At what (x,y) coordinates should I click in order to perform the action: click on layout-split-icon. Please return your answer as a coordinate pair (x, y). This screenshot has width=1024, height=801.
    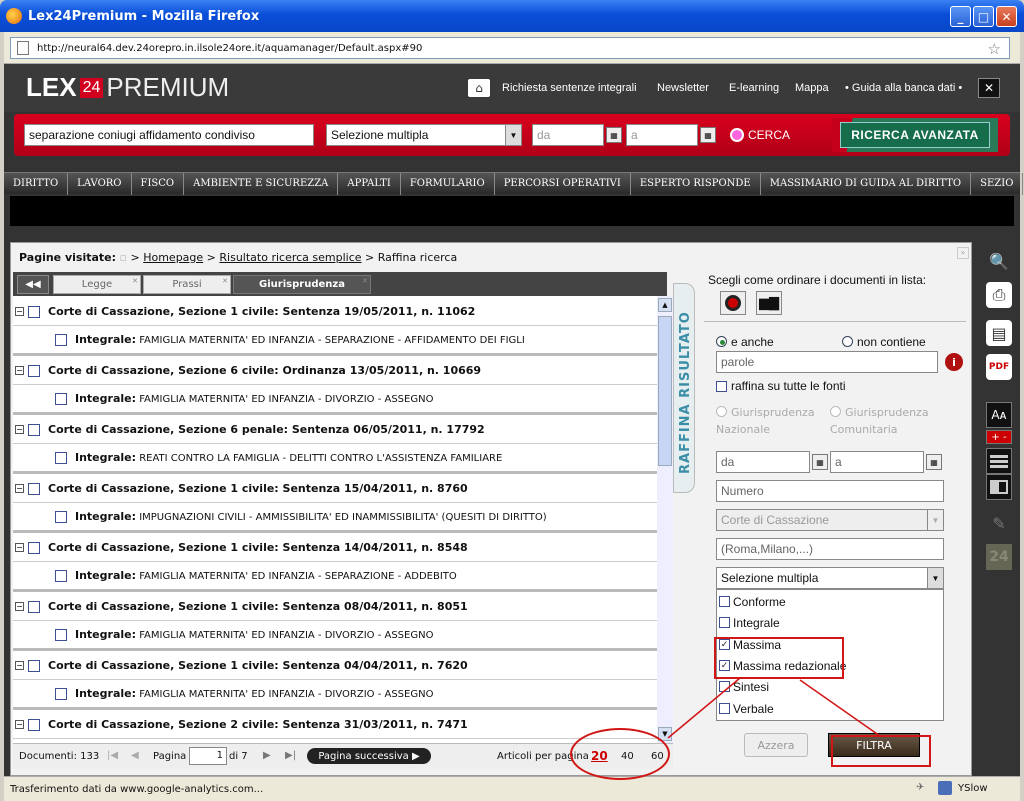
    Looking at the image, I should click on (999, 487).